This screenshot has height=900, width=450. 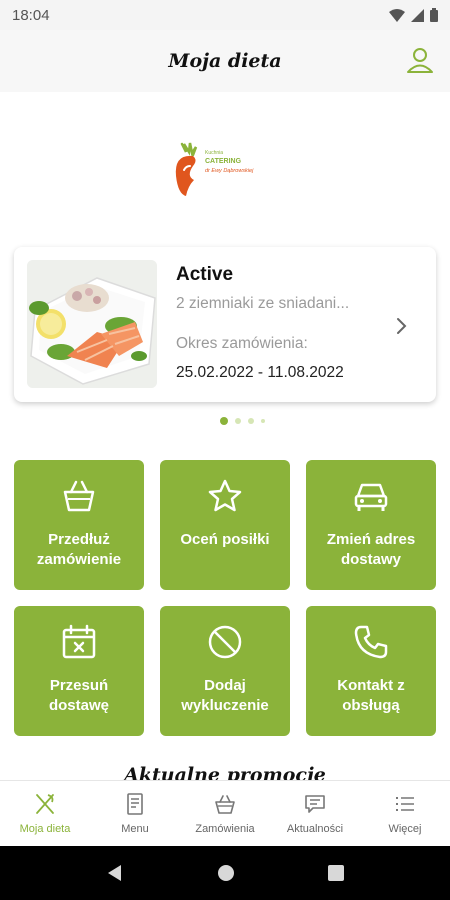 I want to click on nav-label: Menu, so click(x=135, y=829).